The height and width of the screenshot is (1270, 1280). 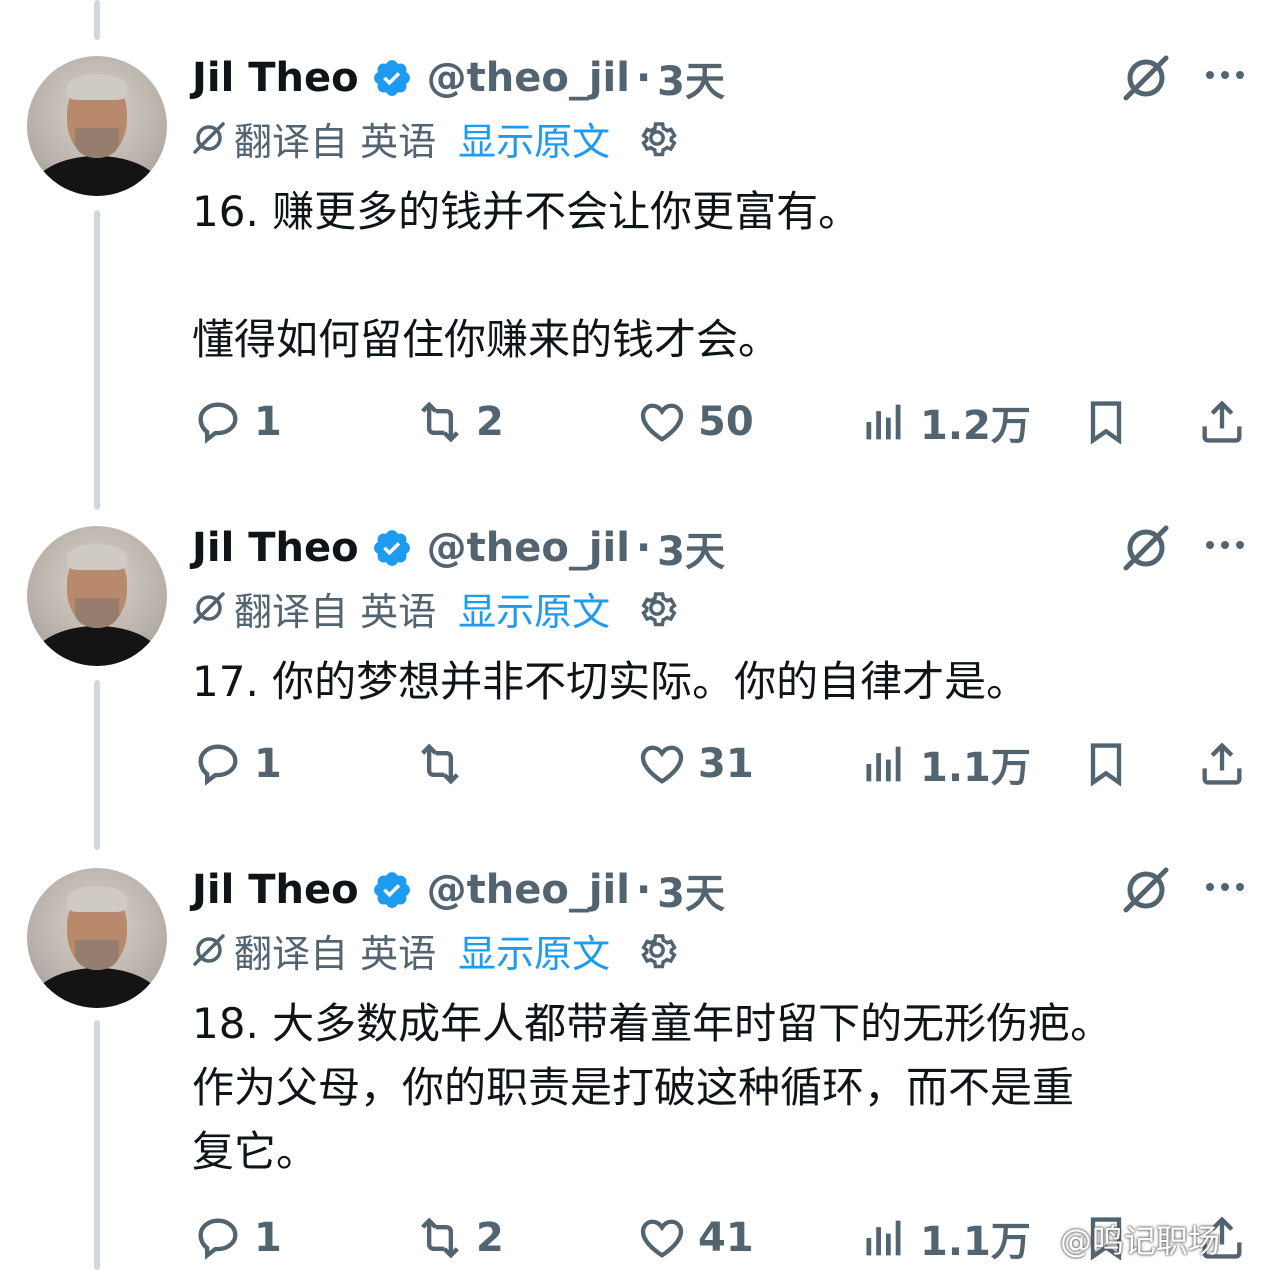 What do you see at coordinates (633, 1087) in the screenshot?
I see `tweet-text-line: 作为父母，你的职责是打破这种循环，而不是重` at bounding box center [633, 1087].